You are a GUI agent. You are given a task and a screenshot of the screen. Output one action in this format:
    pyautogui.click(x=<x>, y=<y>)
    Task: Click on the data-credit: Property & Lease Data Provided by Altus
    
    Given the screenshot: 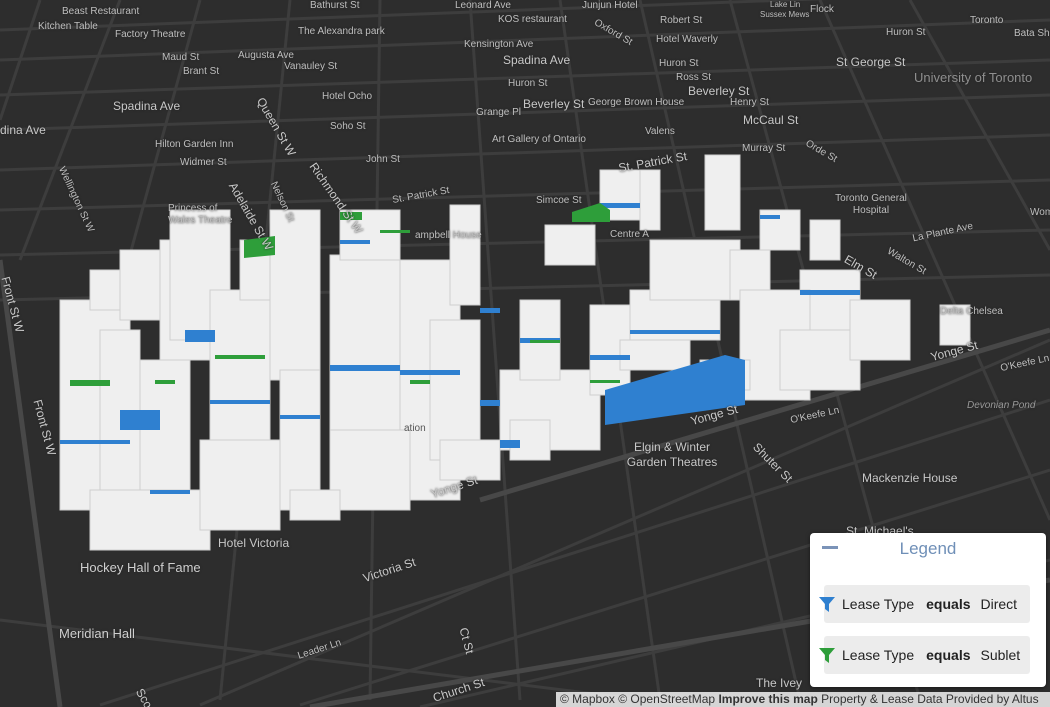 What is the action you would take?
    pyautogui.click(x=930, y=699)
    